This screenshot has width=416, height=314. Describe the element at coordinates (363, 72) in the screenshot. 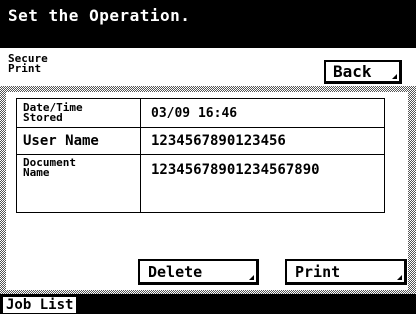

I see `back-button: Back` at that location.